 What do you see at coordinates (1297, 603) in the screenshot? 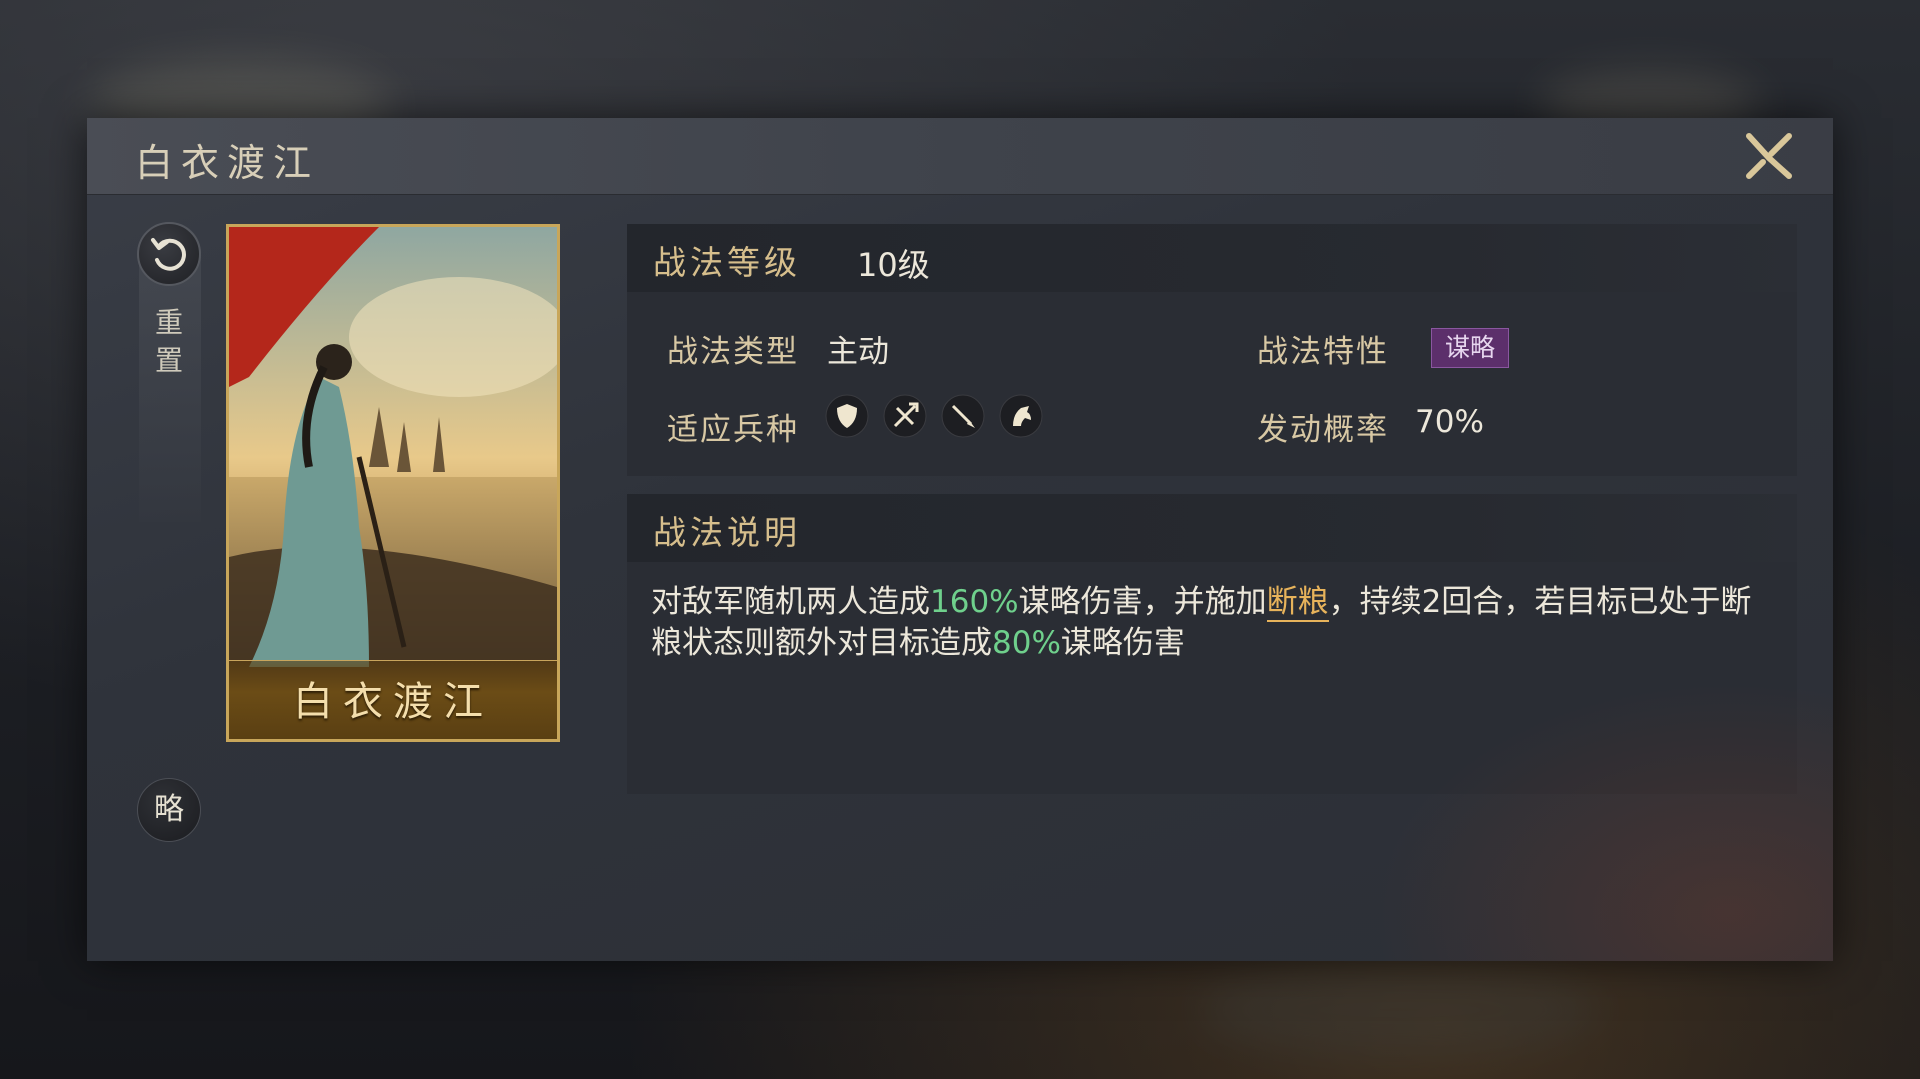
I see `status-keyword-link: 断粮` at bounding box center [1297, 603].